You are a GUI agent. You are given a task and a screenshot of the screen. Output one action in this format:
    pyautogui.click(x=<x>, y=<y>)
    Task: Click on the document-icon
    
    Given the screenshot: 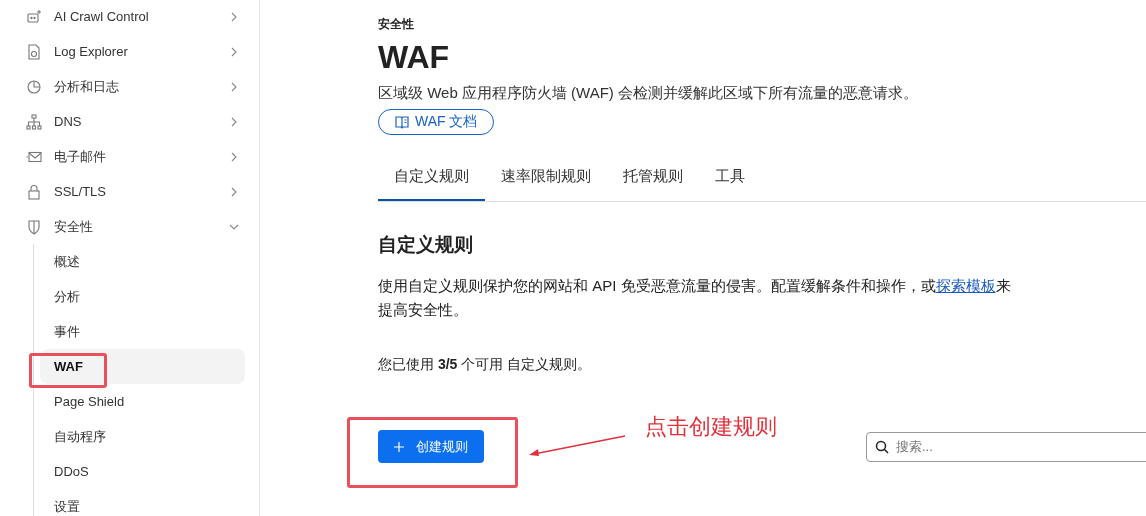 What is the action you would take?
    pyautogui.click(x=34, y=51)
    